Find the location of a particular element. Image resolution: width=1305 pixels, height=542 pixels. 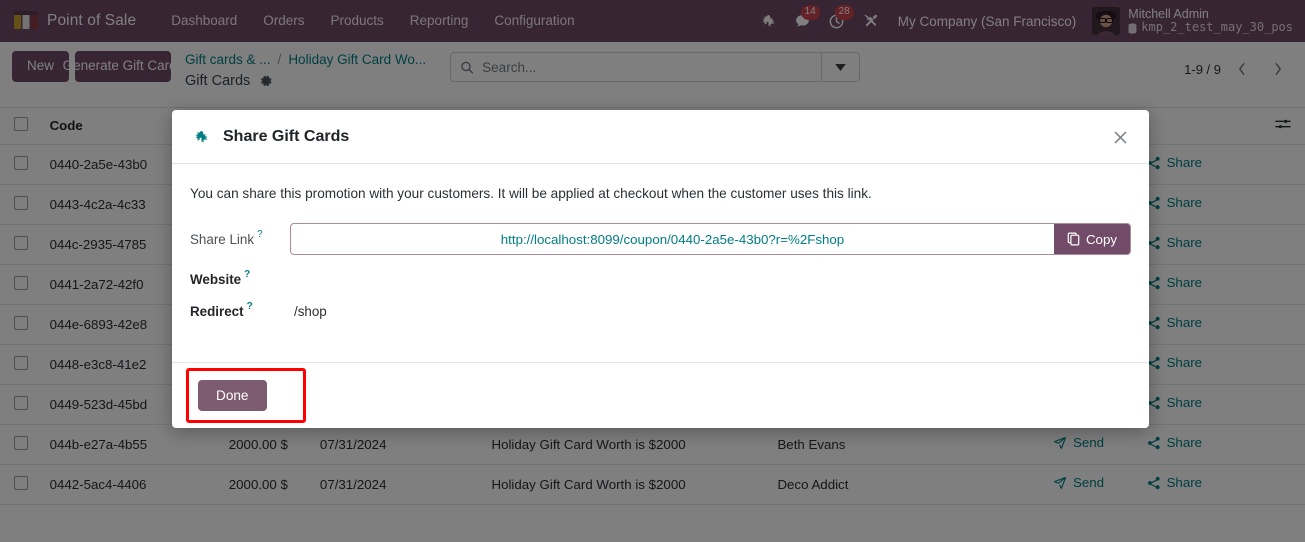

dialog-footer: Done is located at coordinates (660, 395).